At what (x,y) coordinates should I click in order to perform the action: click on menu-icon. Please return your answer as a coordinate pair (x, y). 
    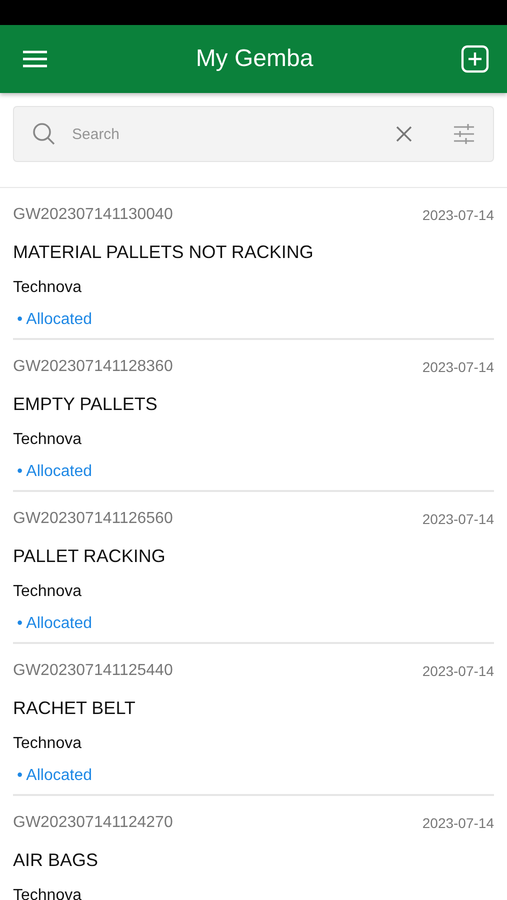
    Looking at the image, I should click on (35, 59).